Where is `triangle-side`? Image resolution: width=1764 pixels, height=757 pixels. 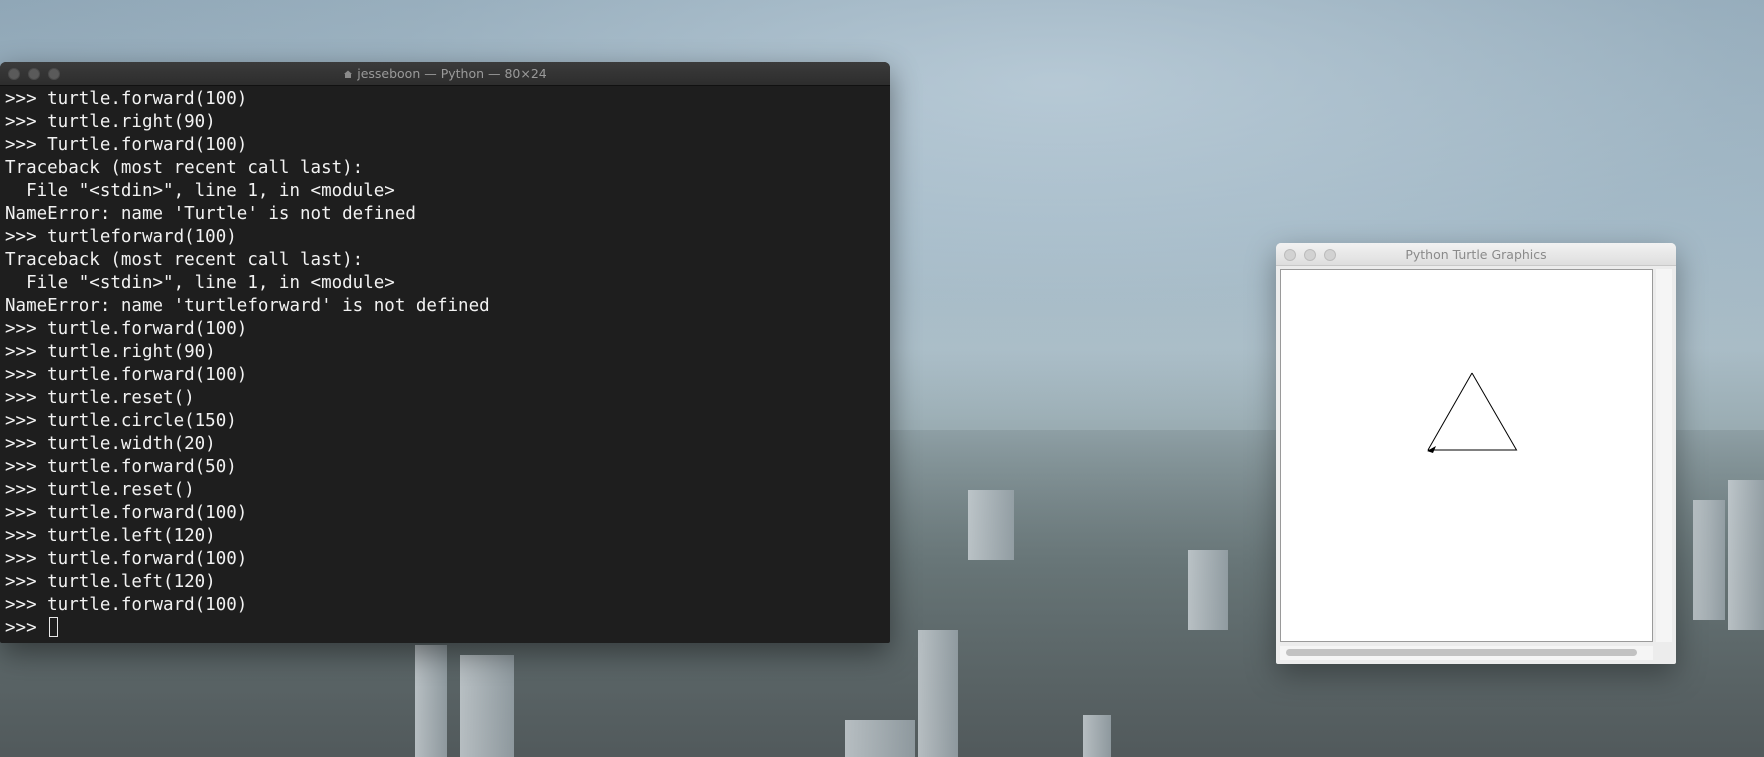
triangle-side is located at coordinates (1450, 411).